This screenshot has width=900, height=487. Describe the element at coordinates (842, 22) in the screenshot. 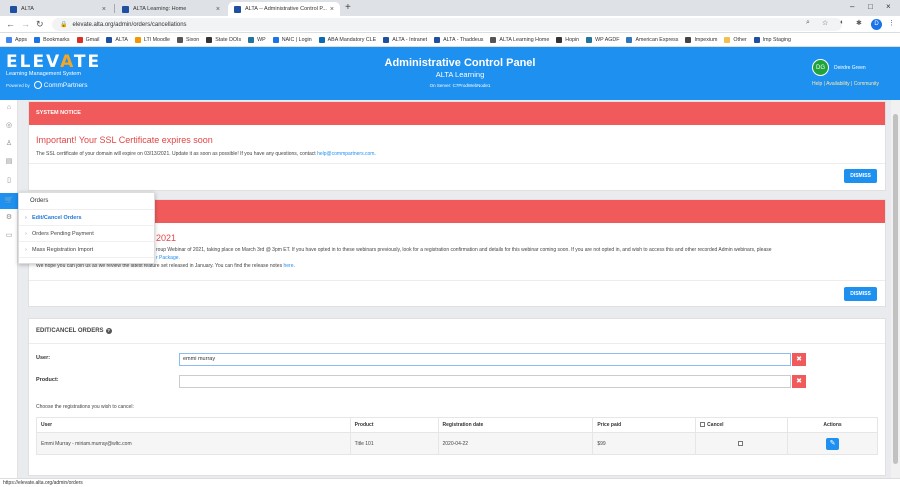

I see `extension-icon: ◐` at that location.